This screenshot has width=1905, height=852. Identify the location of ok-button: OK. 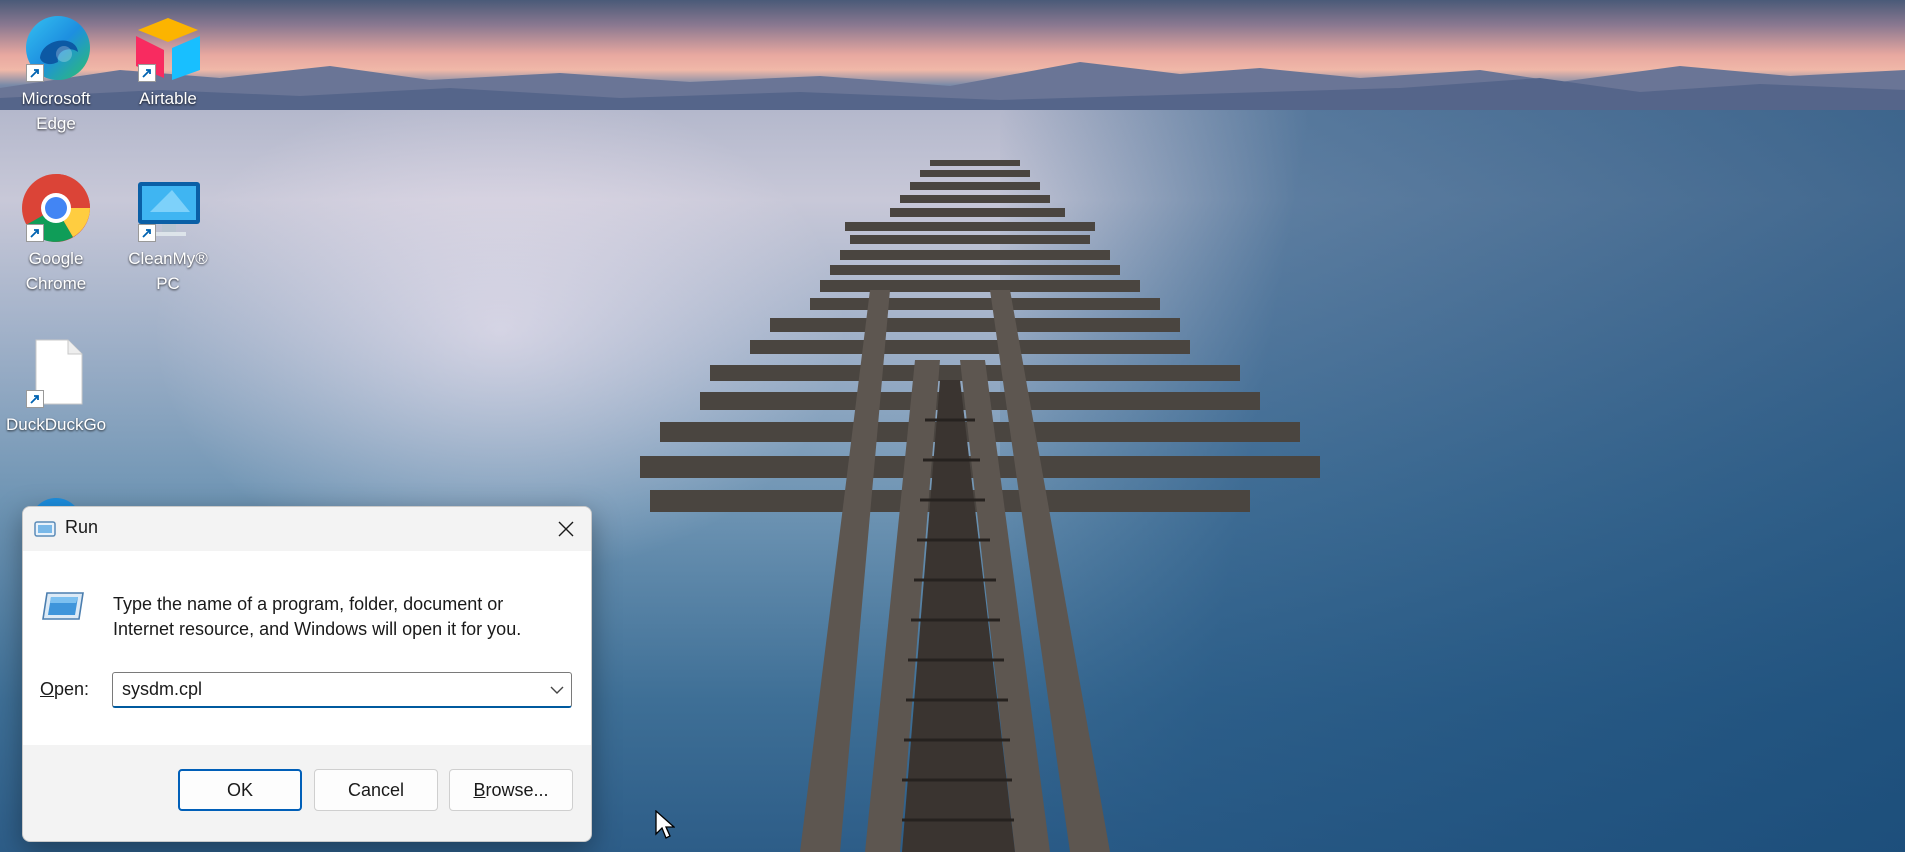
(240, 790).